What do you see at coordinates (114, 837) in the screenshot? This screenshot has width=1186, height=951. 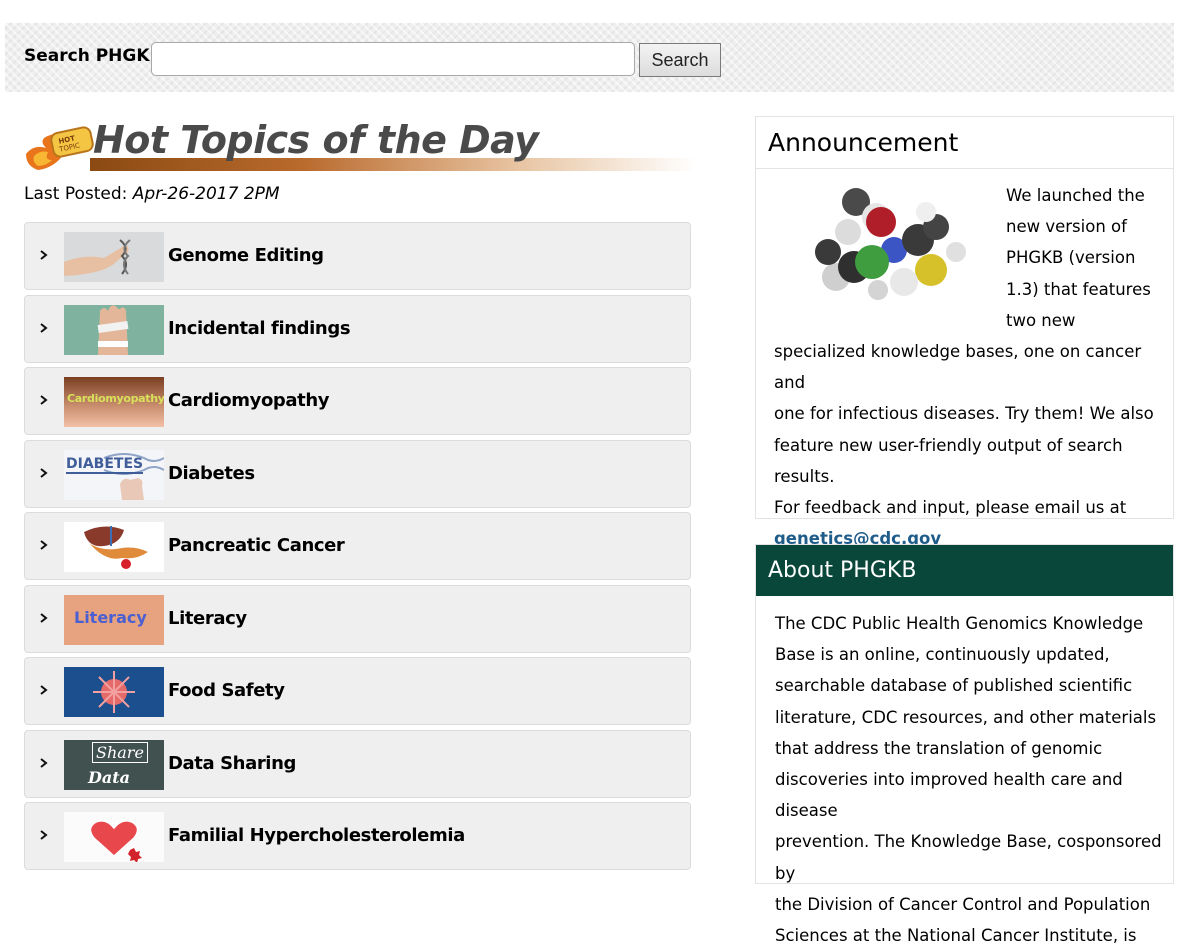 I see `familial-hypercholesterolemia-thumbnail` at bounding box center [114, 837].